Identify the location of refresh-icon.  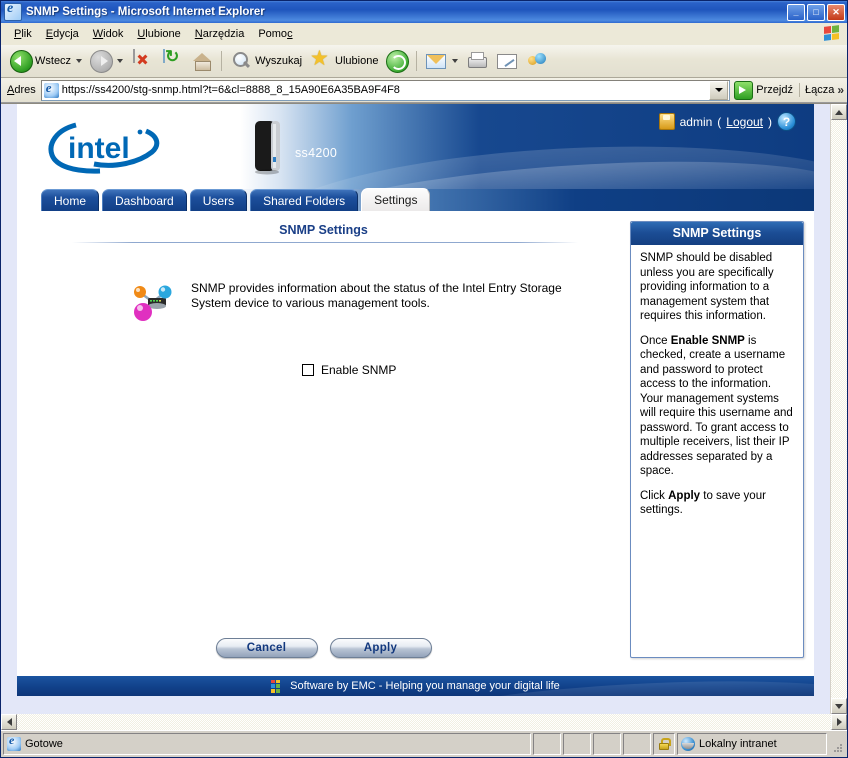
(172, 60).